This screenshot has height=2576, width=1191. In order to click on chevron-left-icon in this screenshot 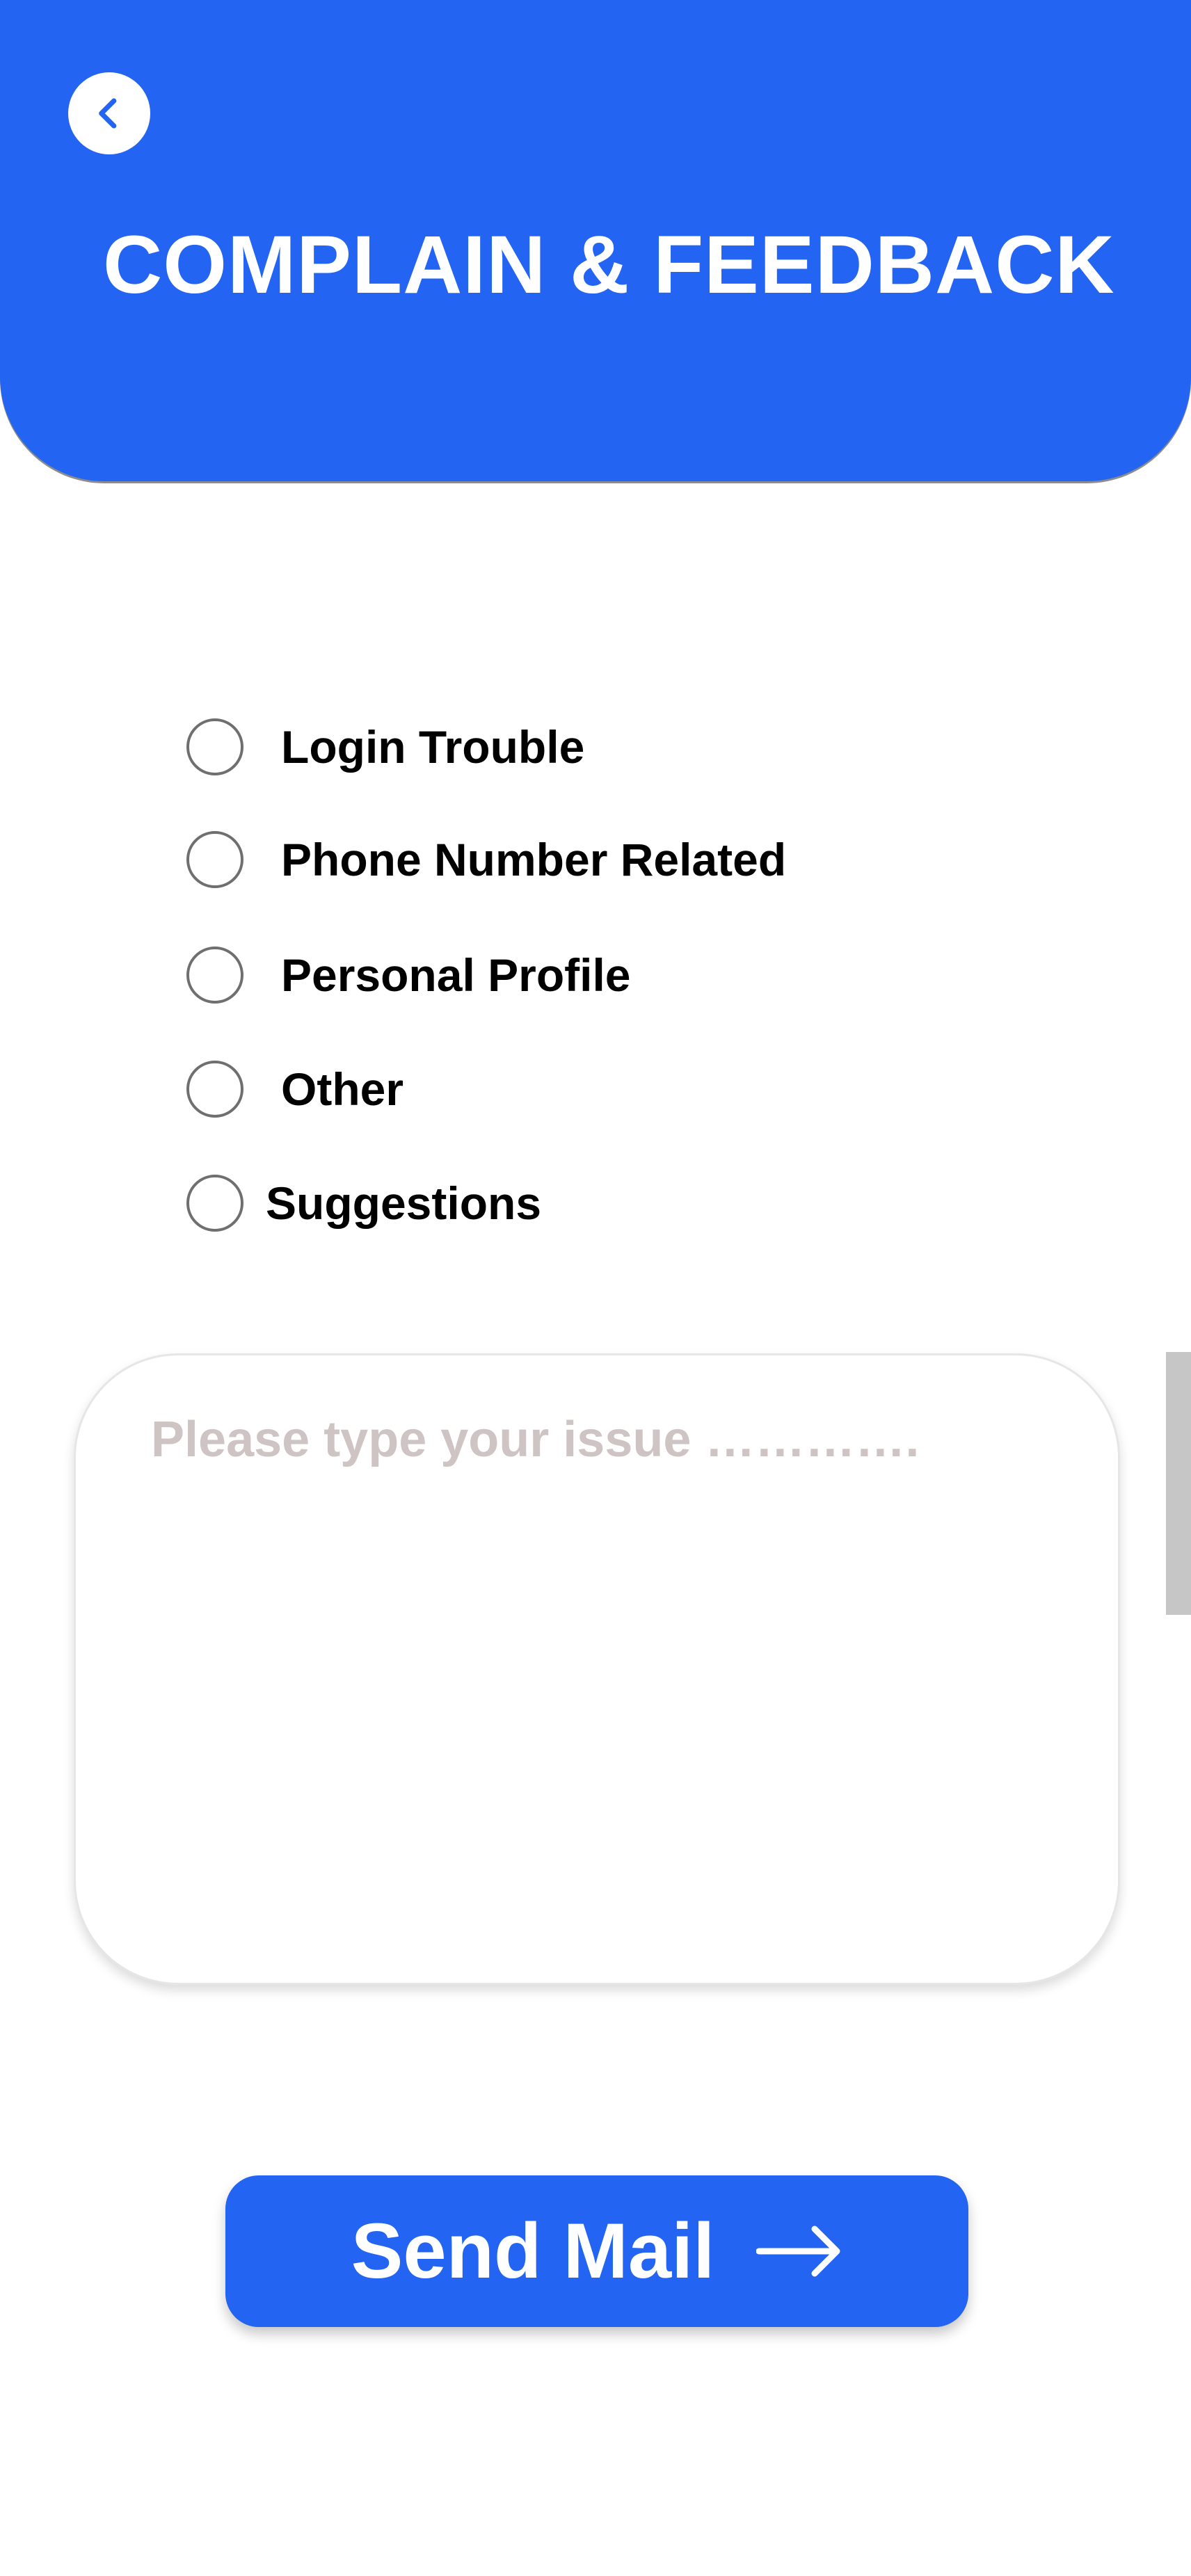, I will do `click(108, 114)`.